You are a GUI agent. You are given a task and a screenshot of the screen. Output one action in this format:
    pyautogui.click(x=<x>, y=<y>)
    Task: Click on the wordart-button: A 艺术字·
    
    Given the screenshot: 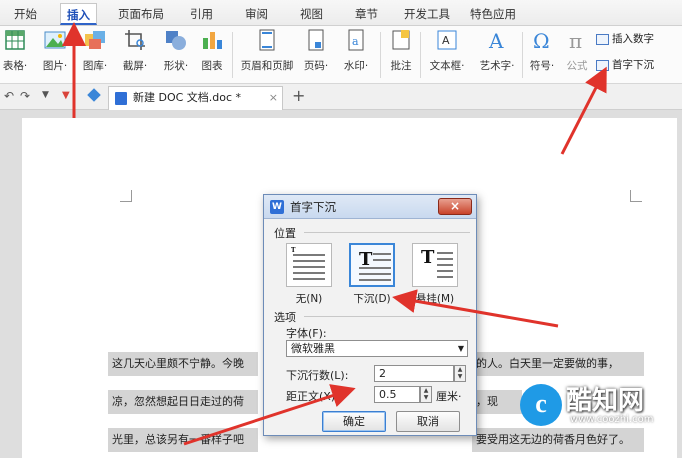 What is the action you would take?
    pyautogui.click(x=497, y=50)
    